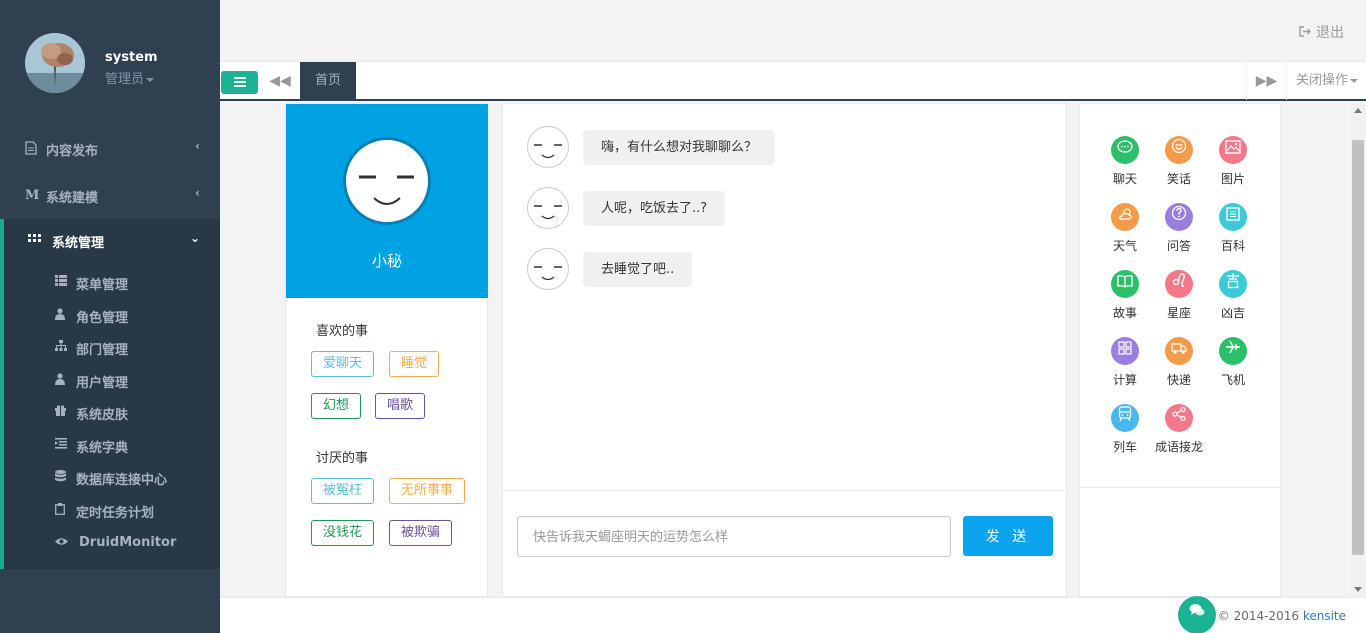 The height and width of the screenshot is (633, 1366). I want to click on skill-picture: 图片, so click(1233, 166).